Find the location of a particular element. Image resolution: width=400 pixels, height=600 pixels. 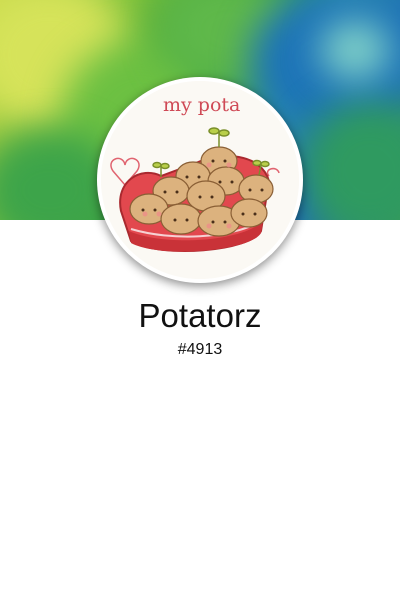

username: Potatorz is located at coordinates (200, 315).